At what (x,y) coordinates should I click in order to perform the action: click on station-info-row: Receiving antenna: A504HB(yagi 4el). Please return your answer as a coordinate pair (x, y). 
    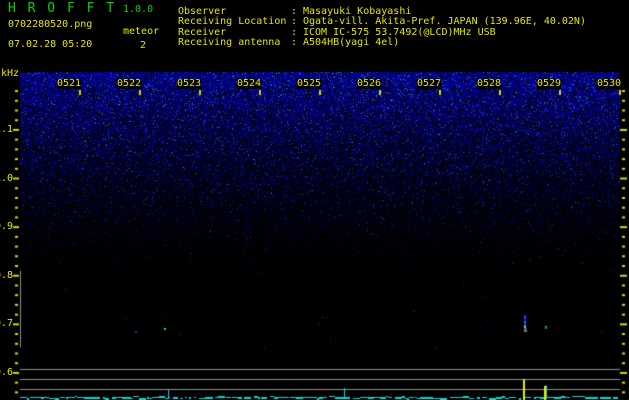
    Looking at the image, I should click on (382, 42).